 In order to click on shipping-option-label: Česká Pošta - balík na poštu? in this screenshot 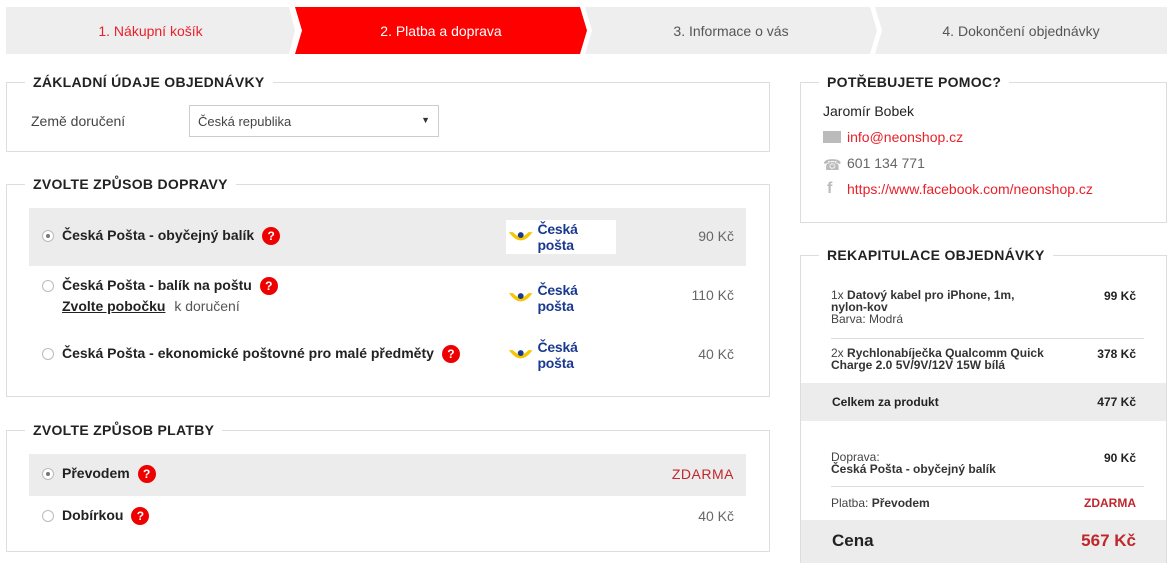, I will do `click(170, 286)`.